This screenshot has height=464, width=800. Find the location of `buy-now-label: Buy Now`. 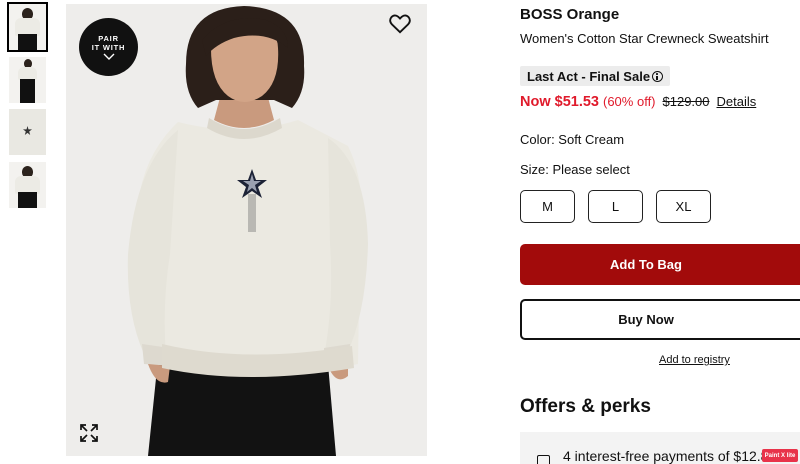

buy-now-label: Buy Now is located at coordinates (646, 319).